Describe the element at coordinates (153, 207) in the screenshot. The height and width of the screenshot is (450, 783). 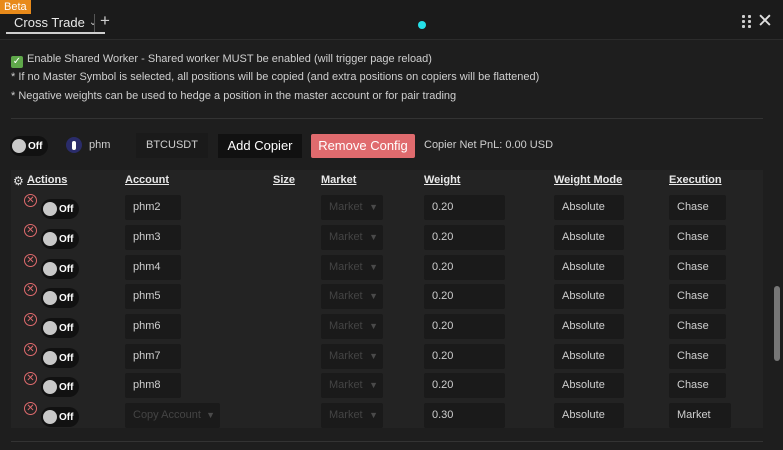
I see `account-select: phm2` at that location.